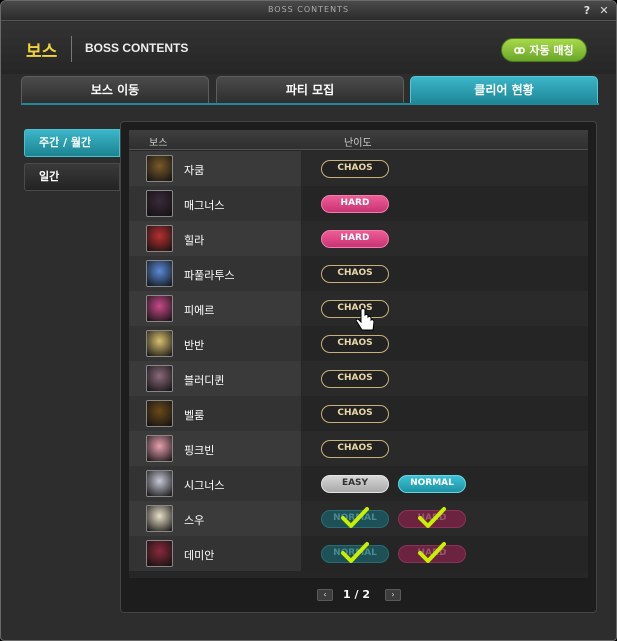 This screenshot has height=641, width=617. What do you see at coordinates (72, 177) in the screenshot?
I see `sidebar-item-daily: 일간` at bounding box center [72, 177].